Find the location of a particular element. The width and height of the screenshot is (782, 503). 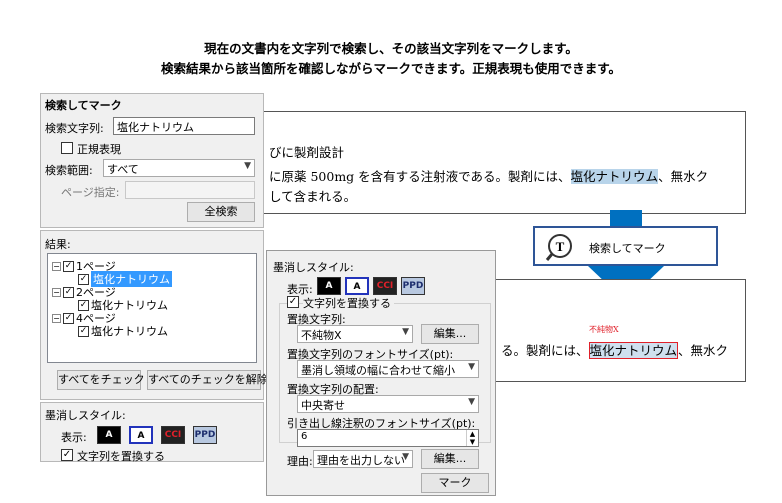

document-after: る。製剤には、塩化ナトリウム、無水ク 不純物X is located at coordinates (613, 330).